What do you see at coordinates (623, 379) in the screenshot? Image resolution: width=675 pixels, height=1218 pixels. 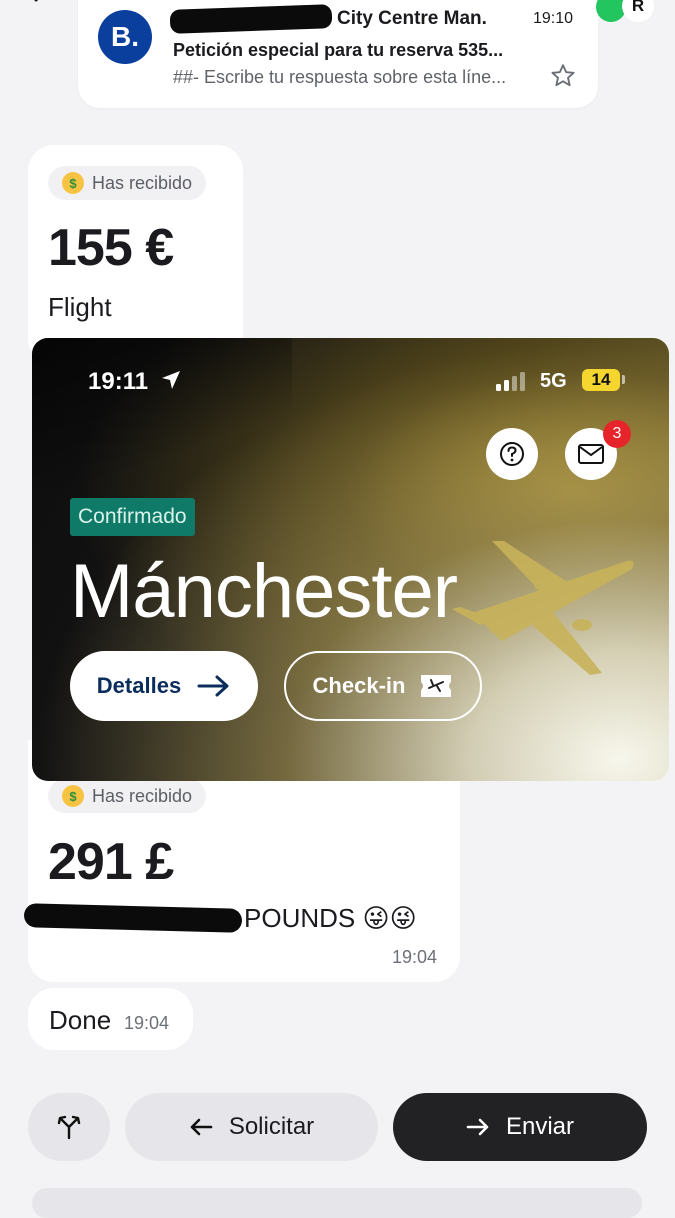 I see `battery-tip` at bounding box center [623, 379].